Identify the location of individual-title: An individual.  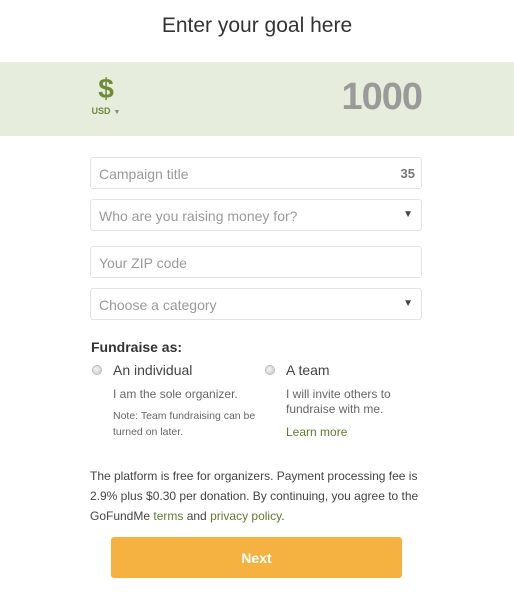
(152, 370).